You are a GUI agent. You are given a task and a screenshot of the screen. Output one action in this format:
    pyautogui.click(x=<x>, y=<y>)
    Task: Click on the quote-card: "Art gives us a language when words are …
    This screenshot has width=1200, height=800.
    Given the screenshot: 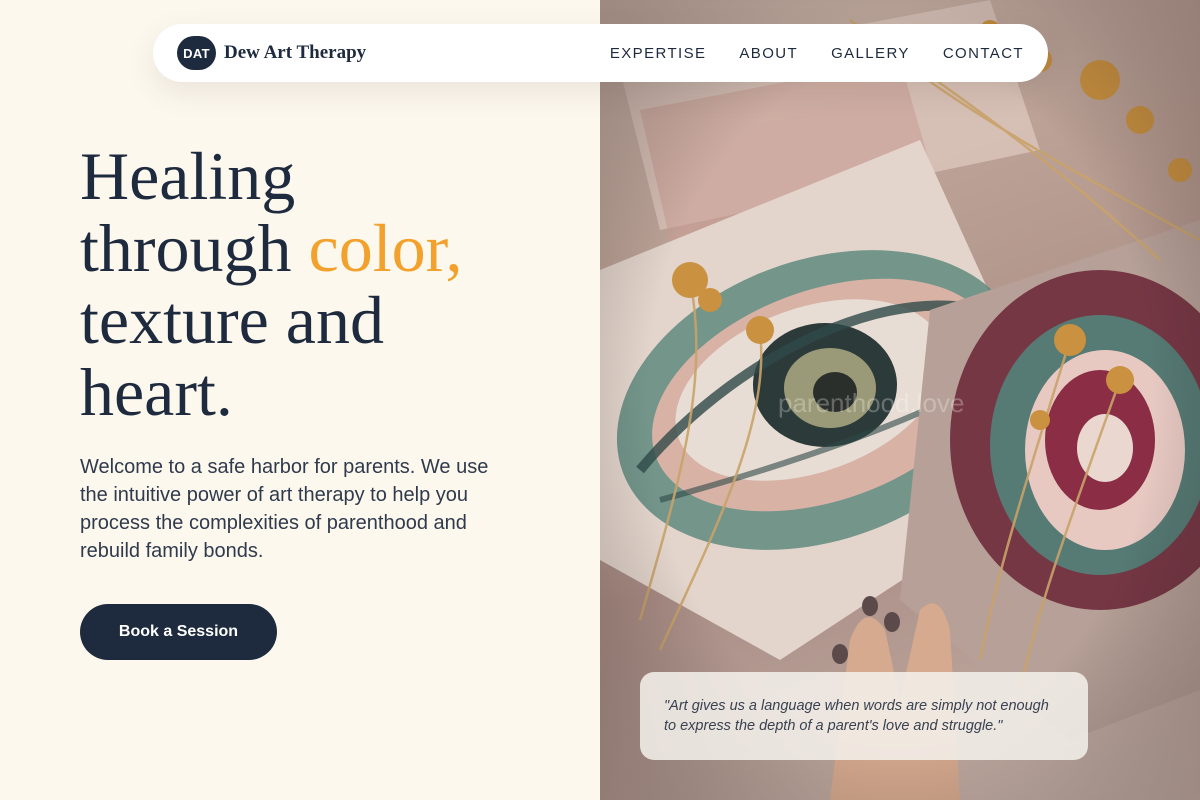 What is the action you would take?
    pyautogui.click(x=864, y=716)
    